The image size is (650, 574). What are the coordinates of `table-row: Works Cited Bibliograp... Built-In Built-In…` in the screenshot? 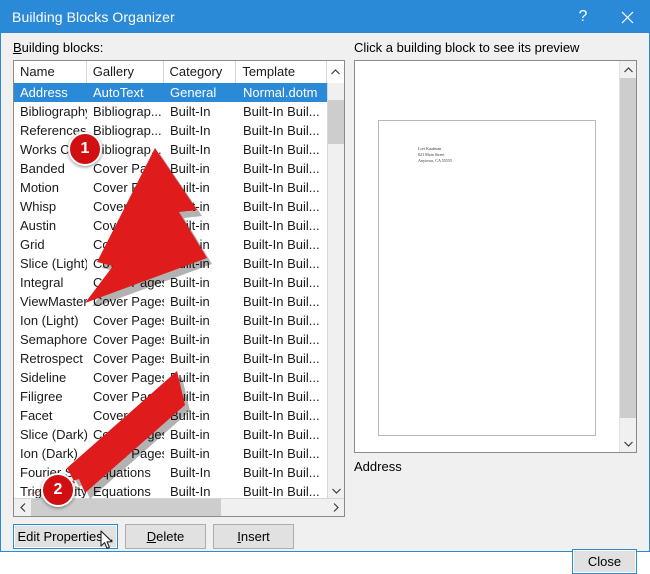 It's located at (170, 149).